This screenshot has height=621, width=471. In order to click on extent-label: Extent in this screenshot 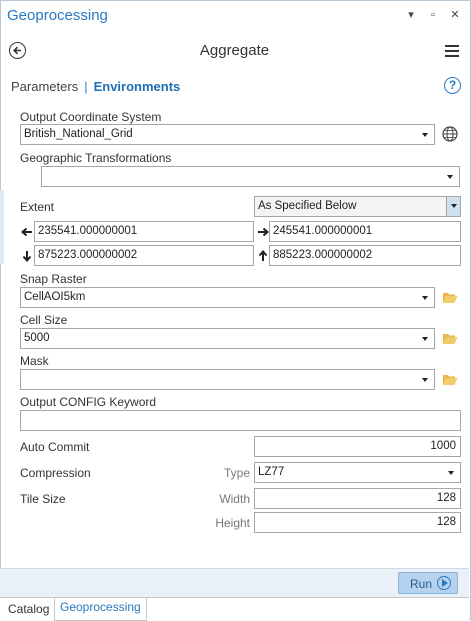, I will do `click(37, 207)`.